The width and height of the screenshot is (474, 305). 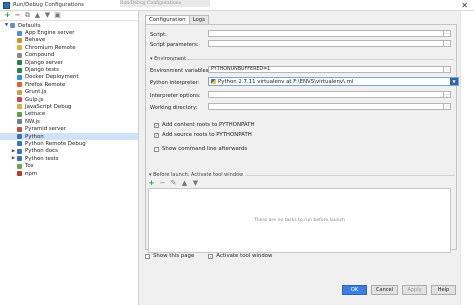 I want to click on background-window-strip: Run/Debug Configurations, so click(x=165, y=3).